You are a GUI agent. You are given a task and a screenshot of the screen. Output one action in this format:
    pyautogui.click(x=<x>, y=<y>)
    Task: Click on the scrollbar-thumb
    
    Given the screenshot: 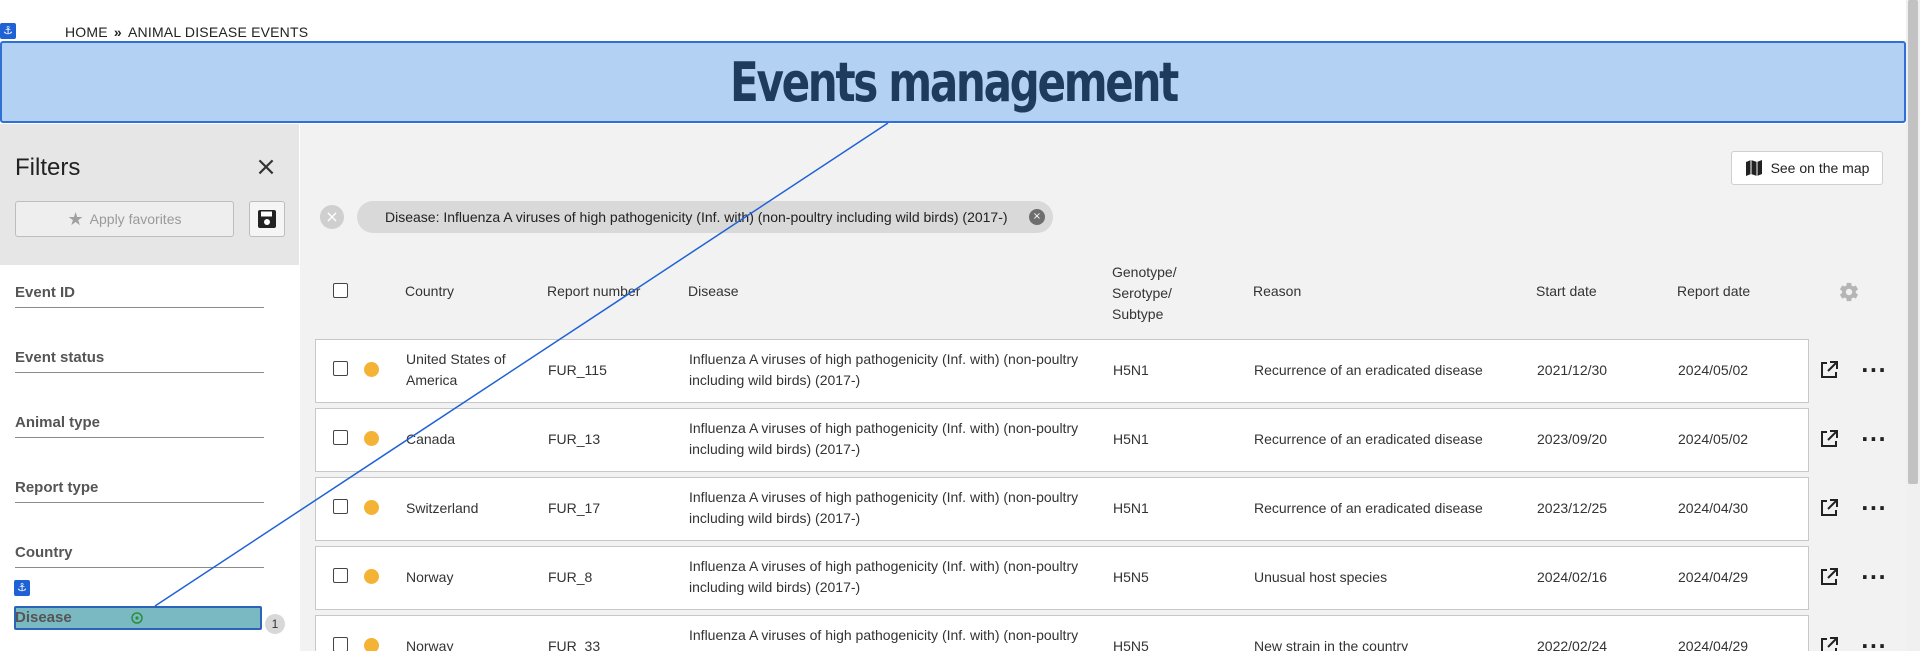 What is the action you would take?
    pyautogui.click(x=1913, y=242)
    